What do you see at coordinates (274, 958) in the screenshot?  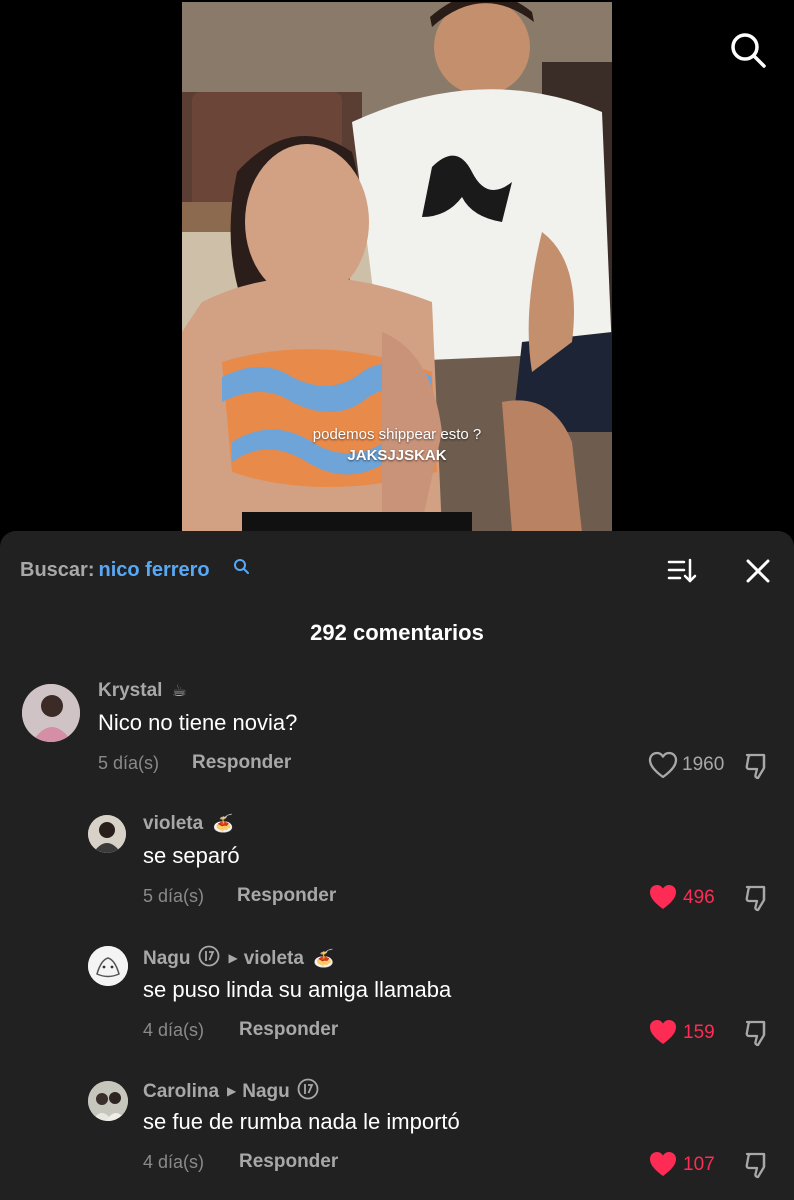 I see `reply-to-username: violeta` at bounding box center [274, 958].